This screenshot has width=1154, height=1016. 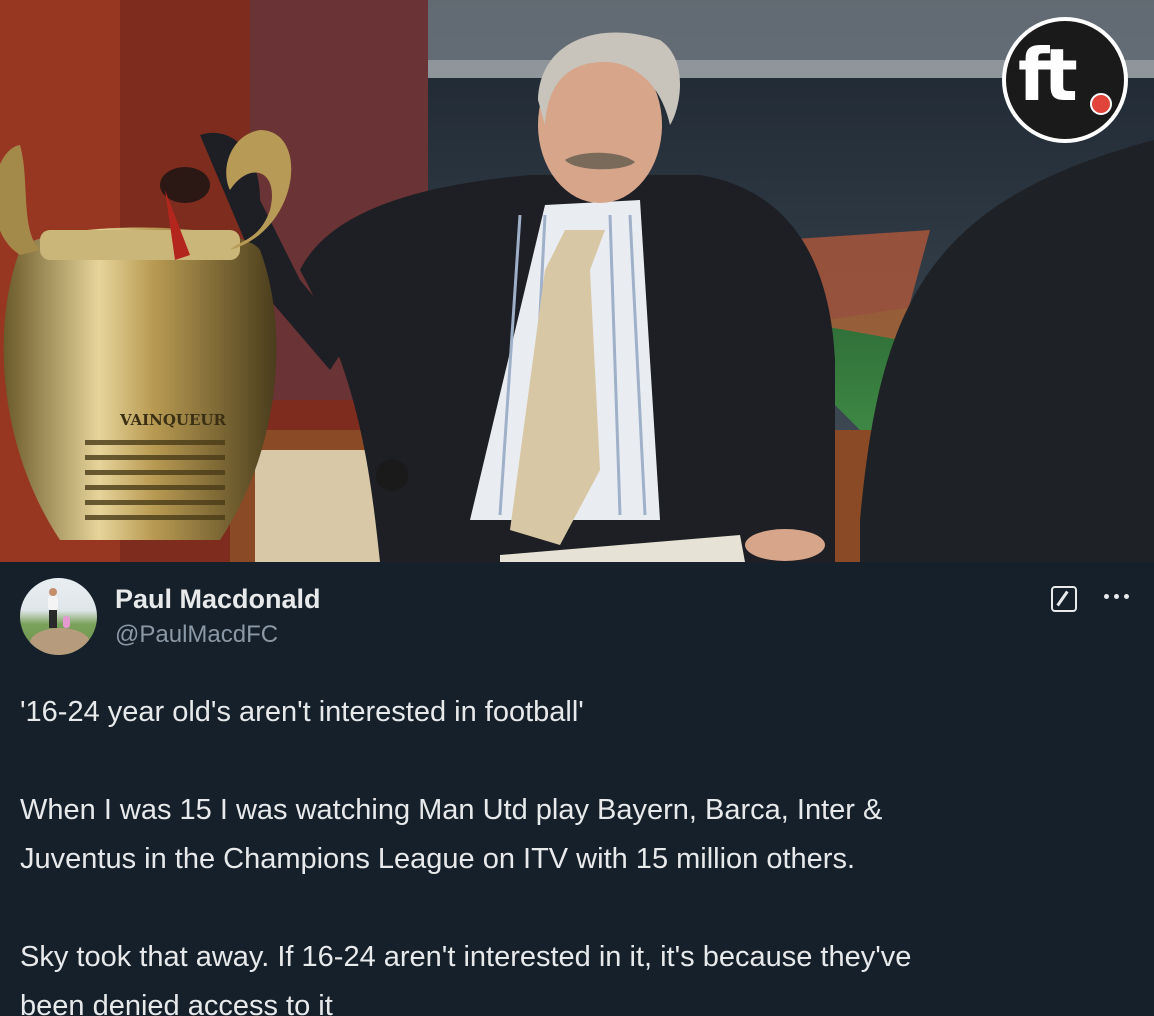 What do you see at coordinates (1048, 75) in the screenshot?
I see `ft-logo-text: ft` at bounding box center [1048, 75].